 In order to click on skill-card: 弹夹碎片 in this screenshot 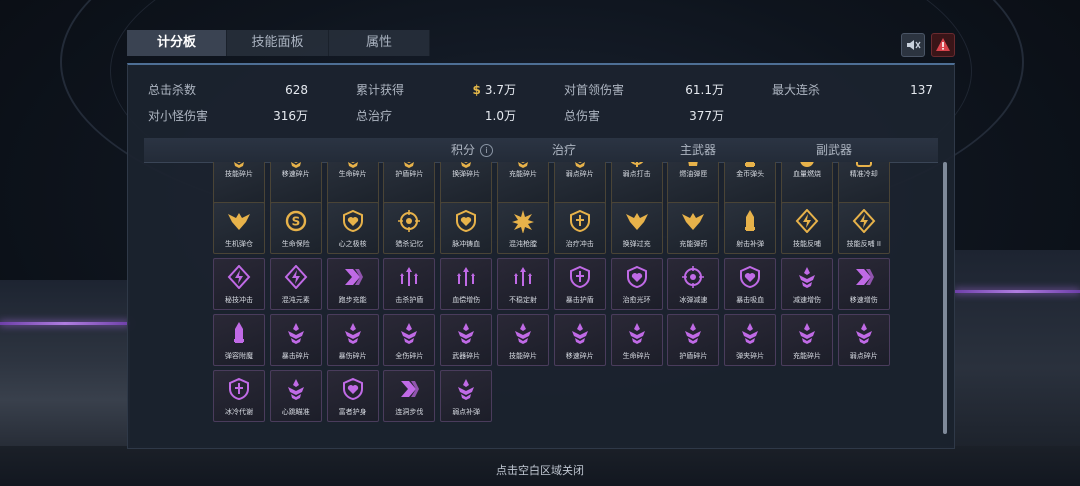, I will do `click(750, 340)`.